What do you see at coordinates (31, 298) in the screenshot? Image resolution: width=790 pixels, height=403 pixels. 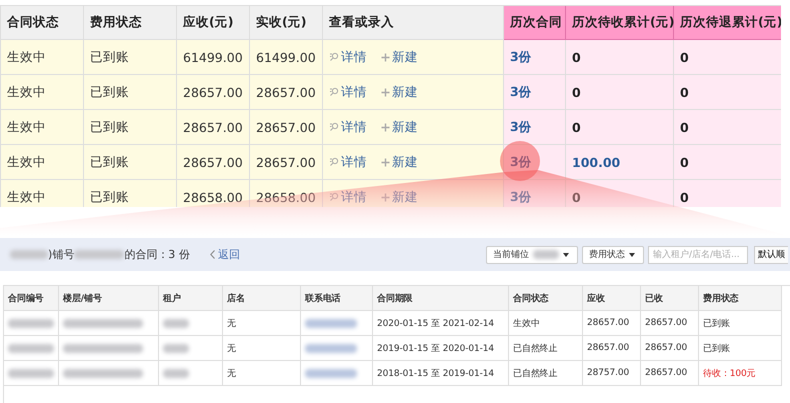 I see `column-header: 合同编号` at bounding box center [31, 298].